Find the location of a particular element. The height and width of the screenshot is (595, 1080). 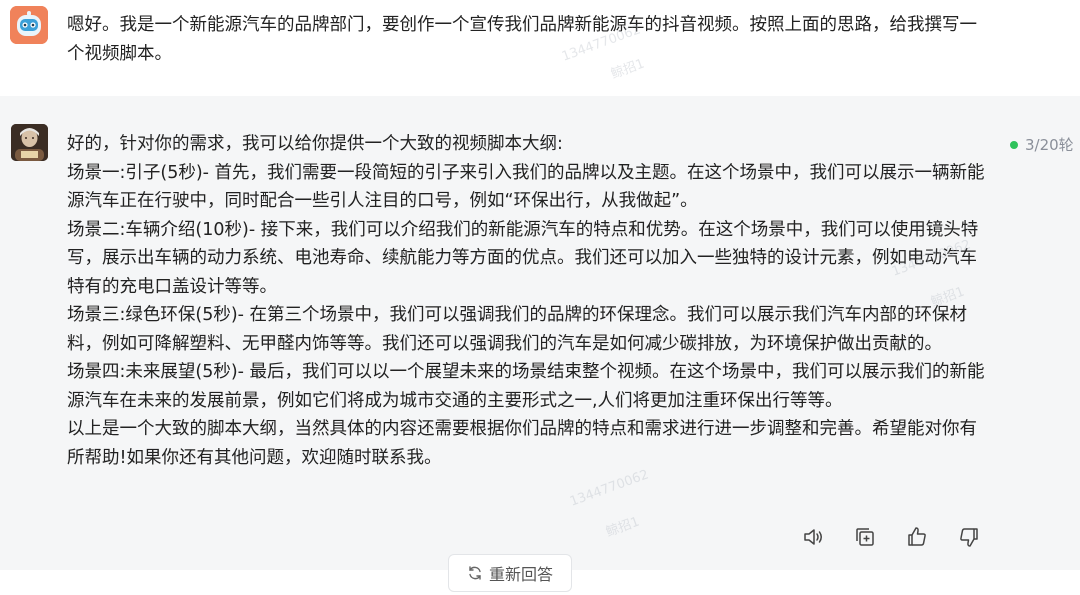

assistant-avatar-icon is located at coordinates (29, 142).